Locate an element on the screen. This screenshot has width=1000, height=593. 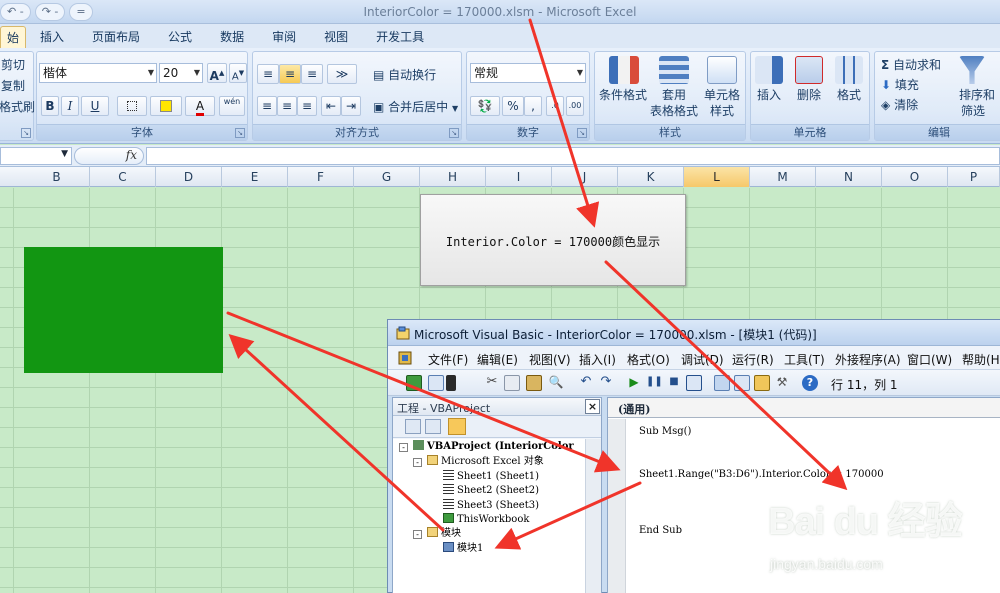
object-browser-icon is located at coordinates (762, 383).